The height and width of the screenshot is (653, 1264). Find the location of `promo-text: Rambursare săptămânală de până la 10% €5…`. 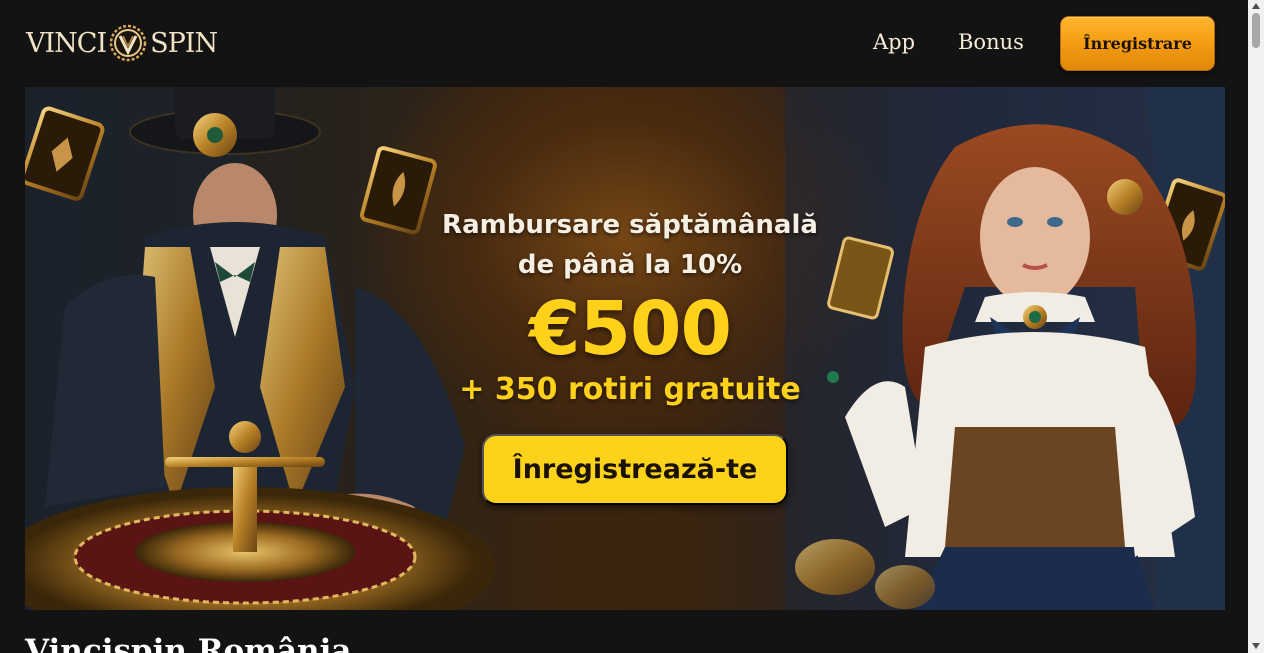

promo-text: Rambursare săptămânală de până la 10% €5… is located at coordinates (630, 307).